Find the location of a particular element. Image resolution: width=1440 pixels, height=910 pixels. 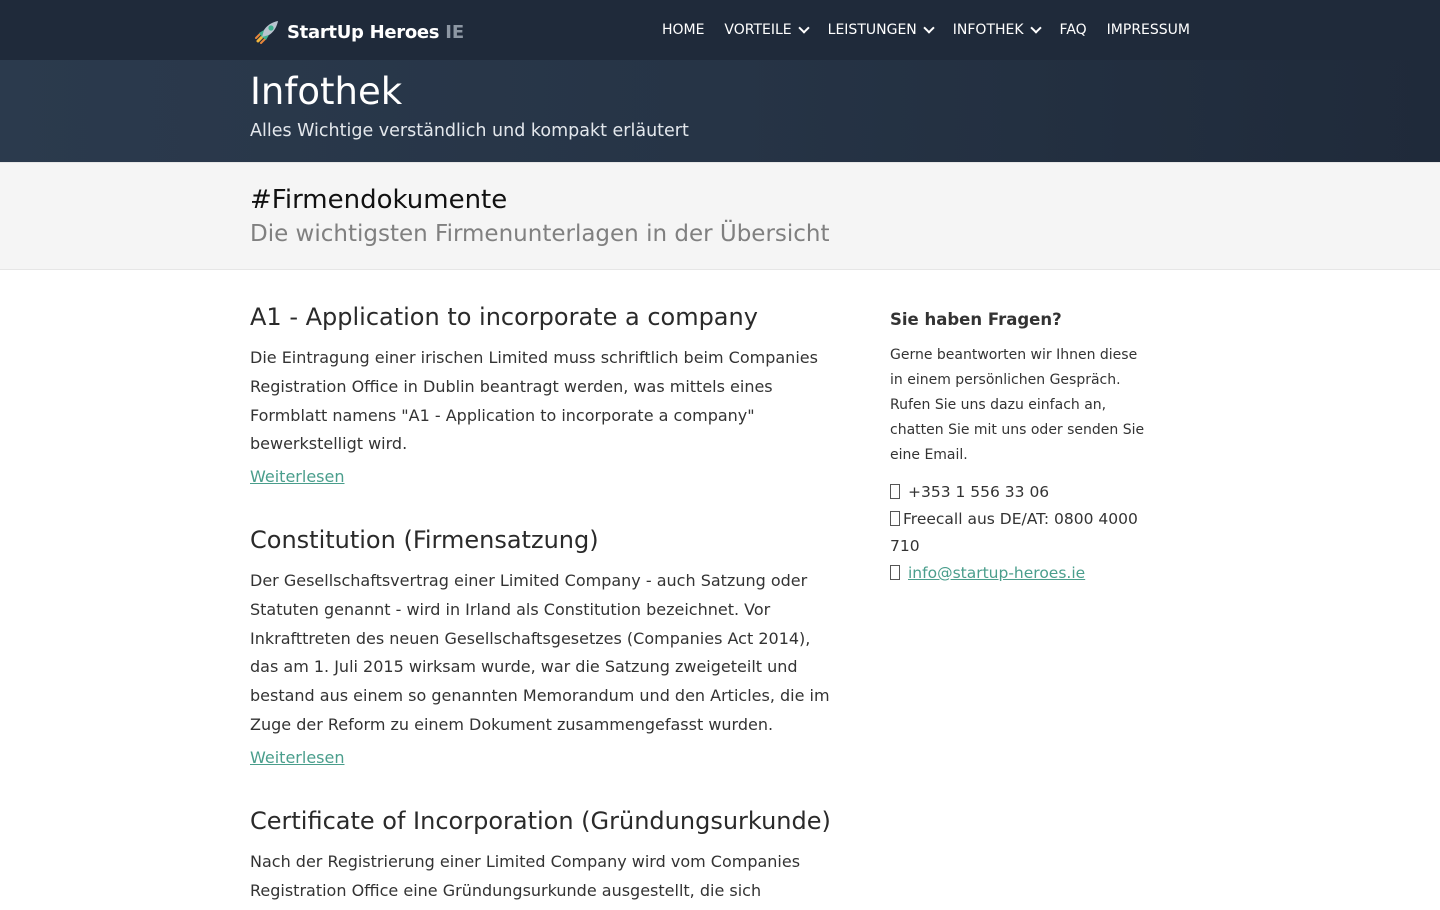

email-link: info@startup-heroes.ie is located at coordinates (996, 573).